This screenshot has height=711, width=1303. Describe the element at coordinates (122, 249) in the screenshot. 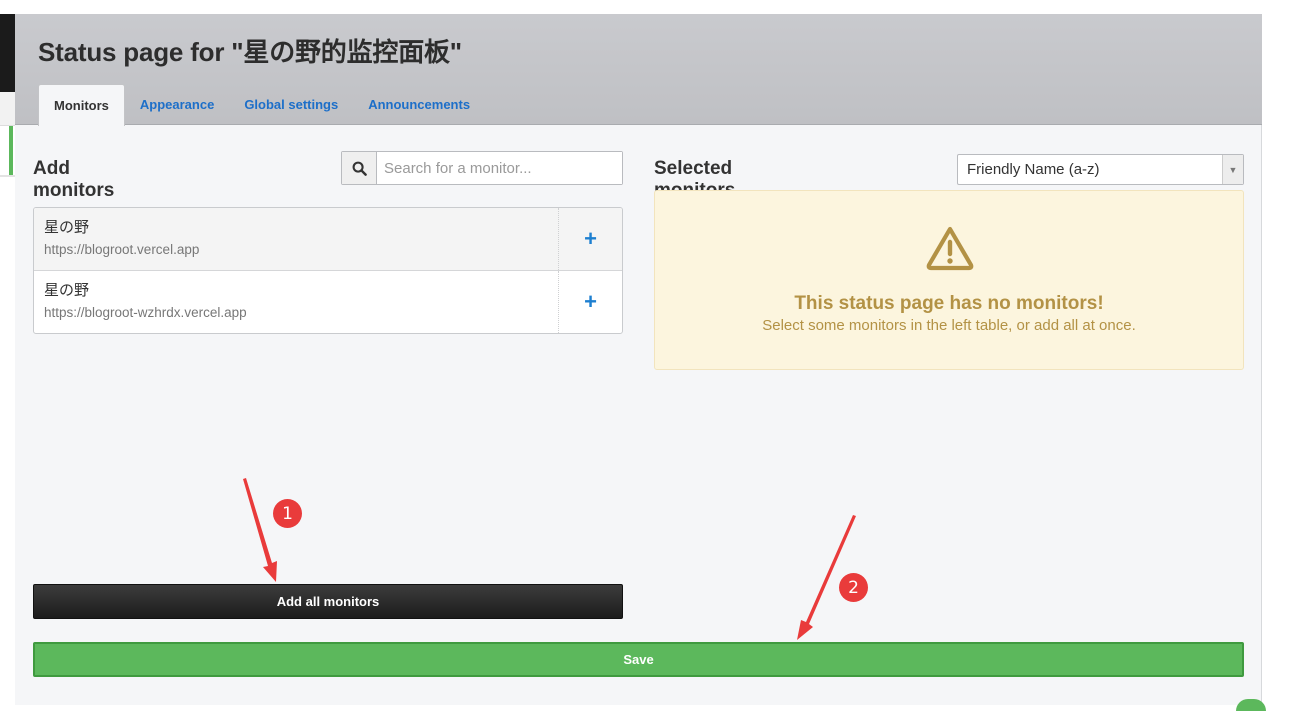

I see `monitor-url: https://blogroot.vercel.app` at that location.